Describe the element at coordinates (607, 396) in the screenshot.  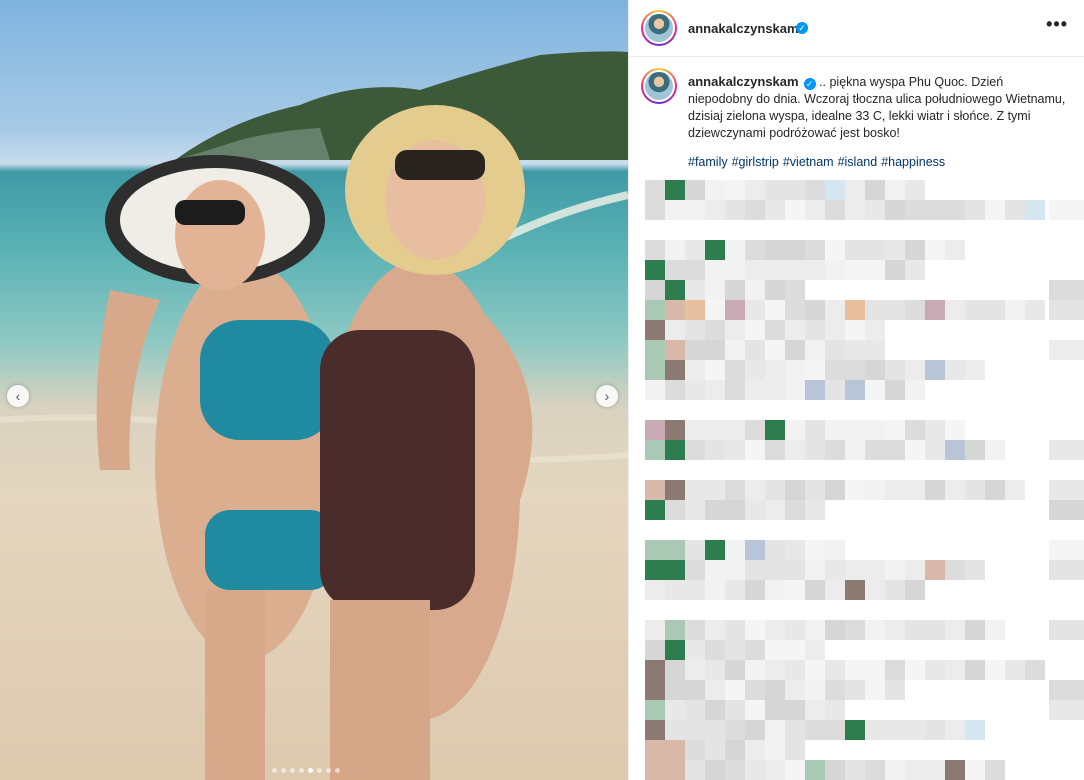
I see `carousel-next-button: ›` at that location.